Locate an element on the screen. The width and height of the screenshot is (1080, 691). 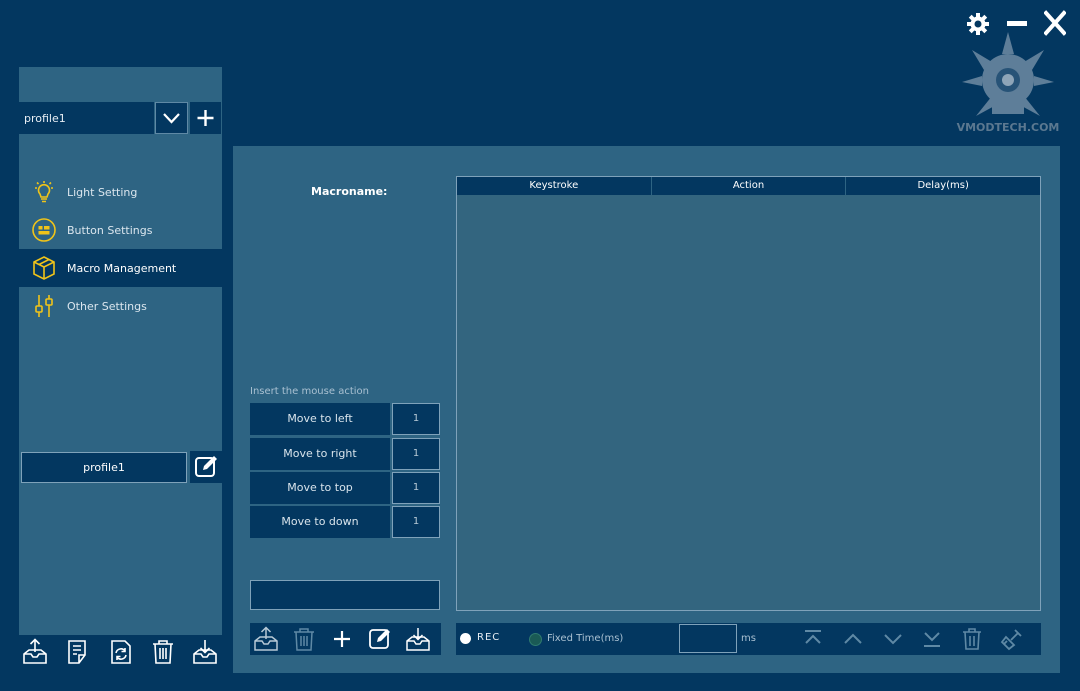
profile-dropdown-button is located at coordinates (171, 118).